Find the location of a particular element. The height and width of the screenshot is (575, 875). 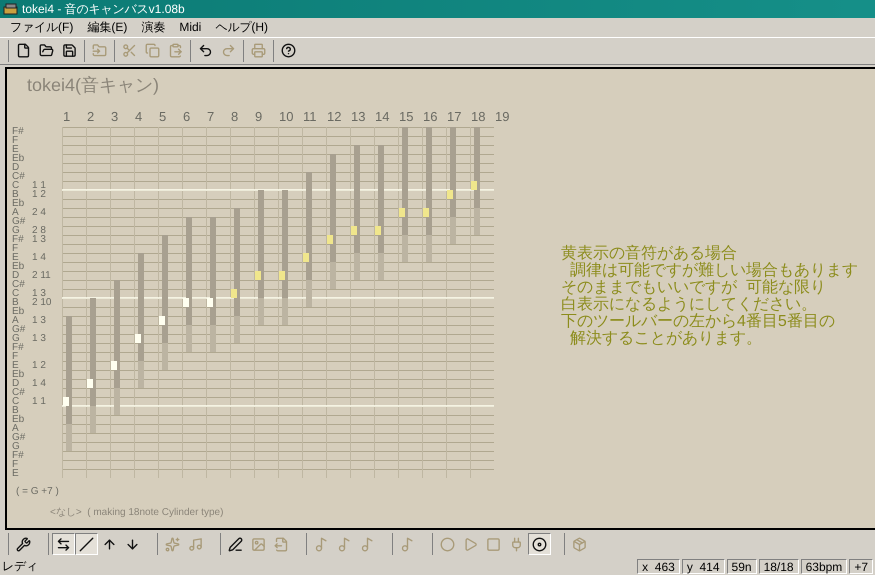

column-number: 1 is located at coordinates (67, 117).